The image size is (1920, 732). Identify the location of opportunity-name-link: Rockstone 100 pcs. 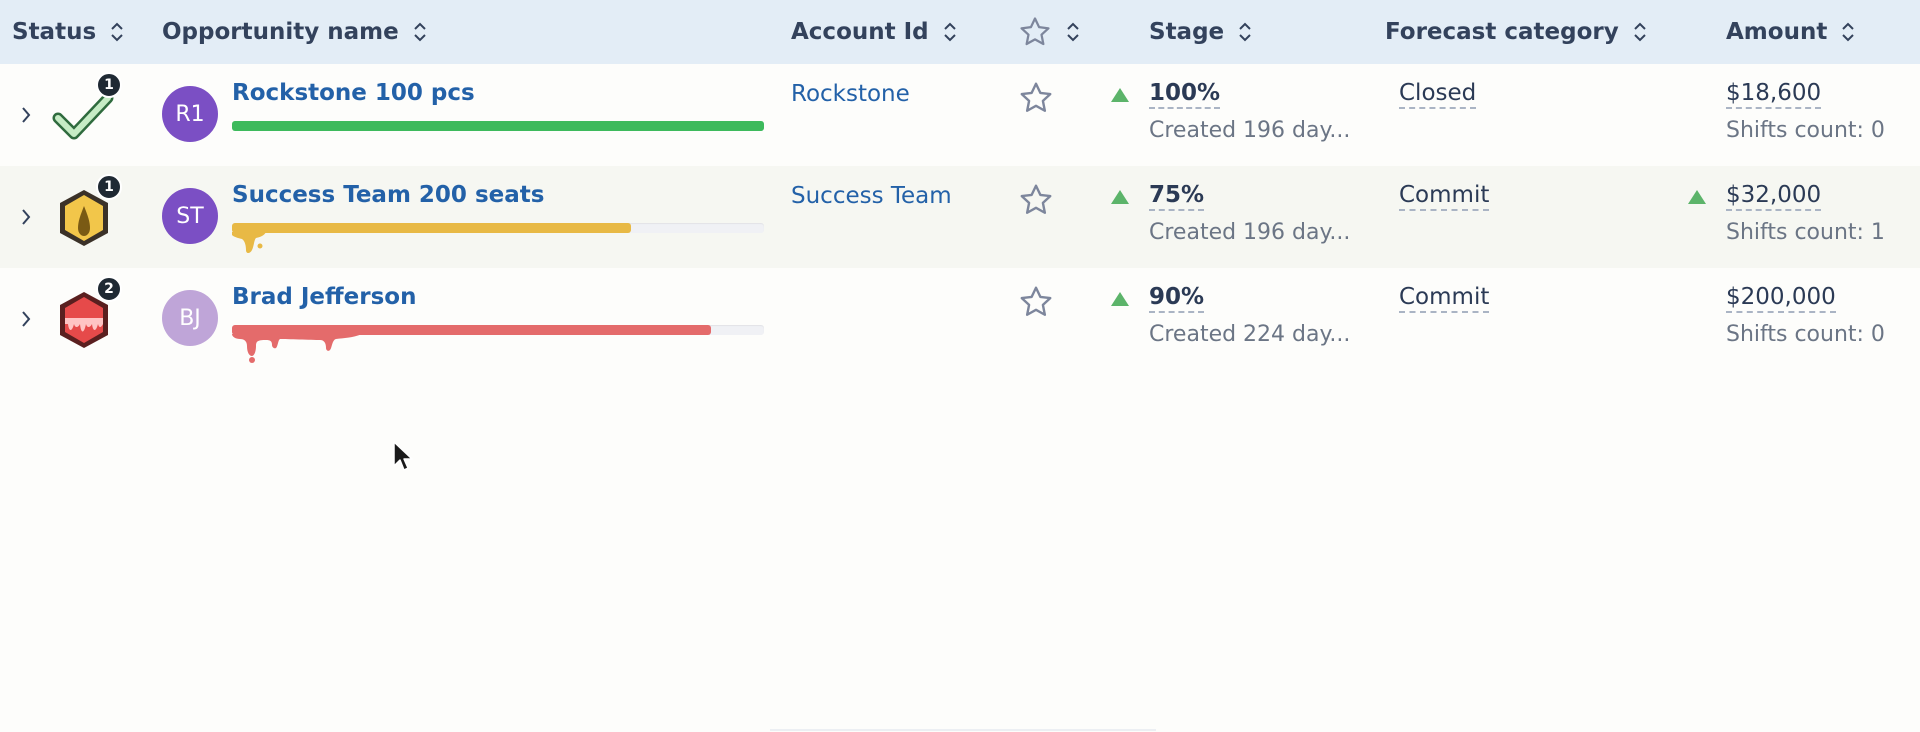
(353, 93).